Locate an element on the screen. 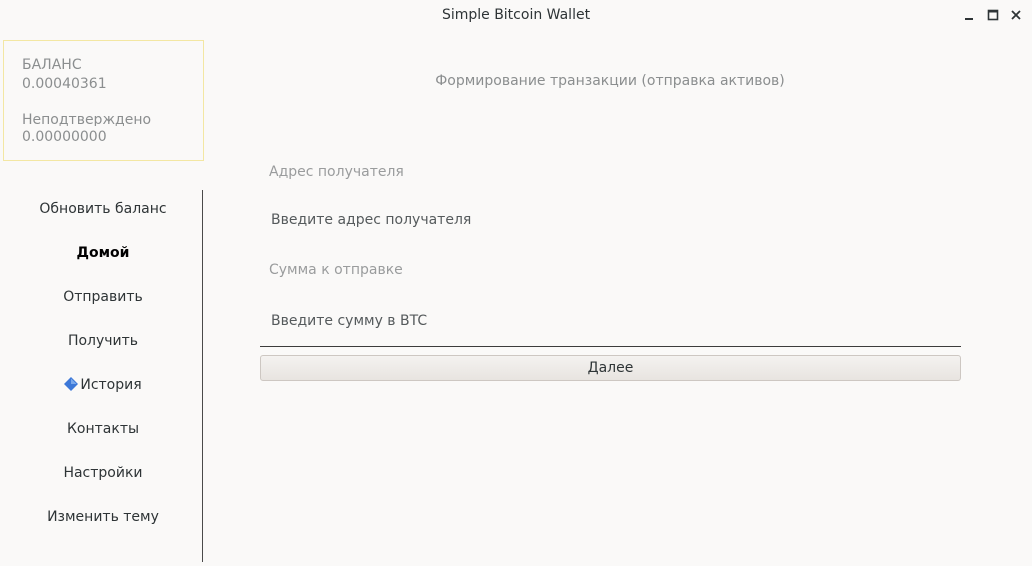 The image size is (1032, 566). nav-home: Домой is located at coordinates (103, 253).